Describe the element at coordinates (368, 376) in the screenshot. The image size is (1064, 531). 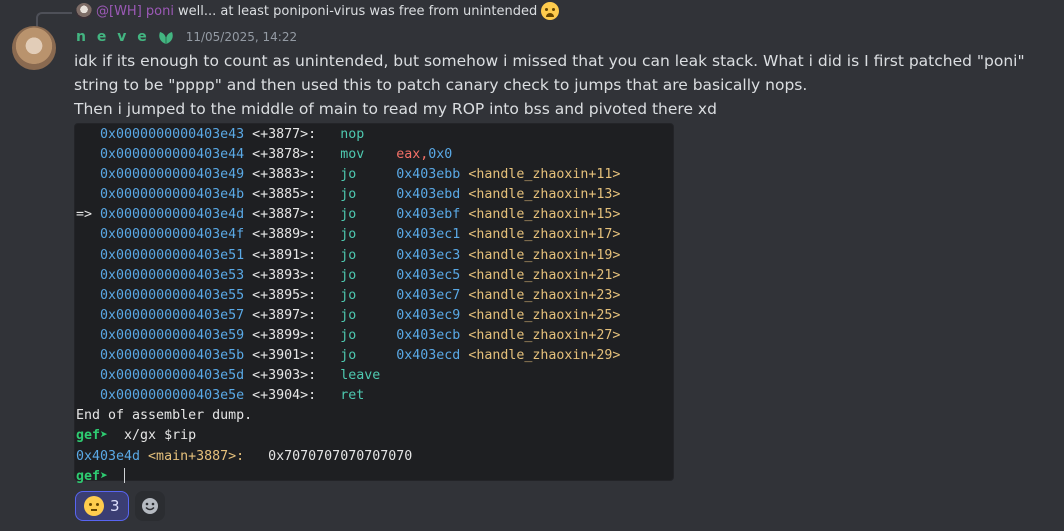
I see `instruction-mnemonic: leave` at that location.